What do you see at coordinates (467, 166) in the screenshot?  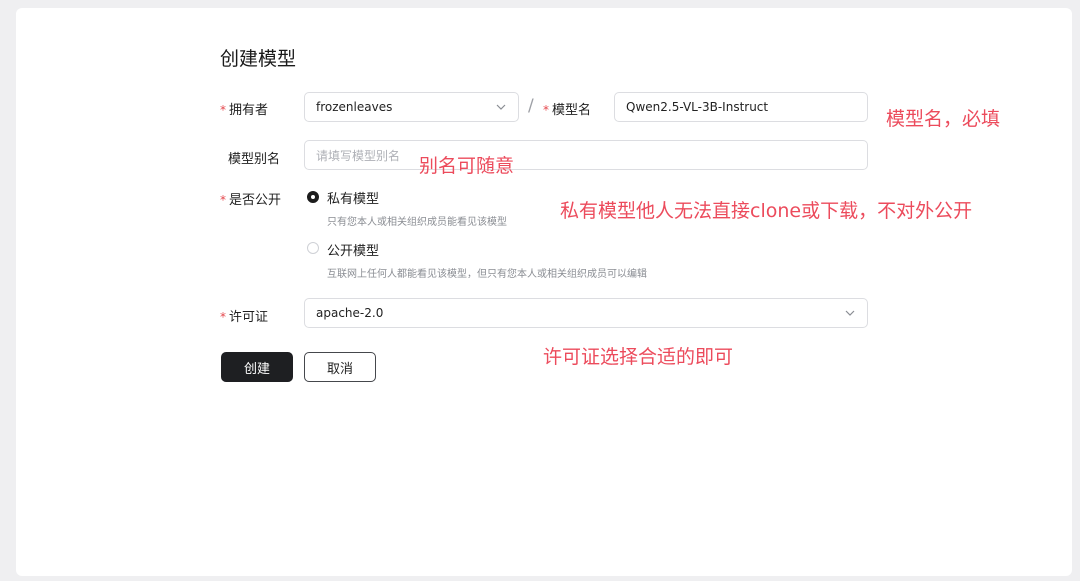 I see `alias-annotation: 别名可随意` at bounding box center [467, 166].